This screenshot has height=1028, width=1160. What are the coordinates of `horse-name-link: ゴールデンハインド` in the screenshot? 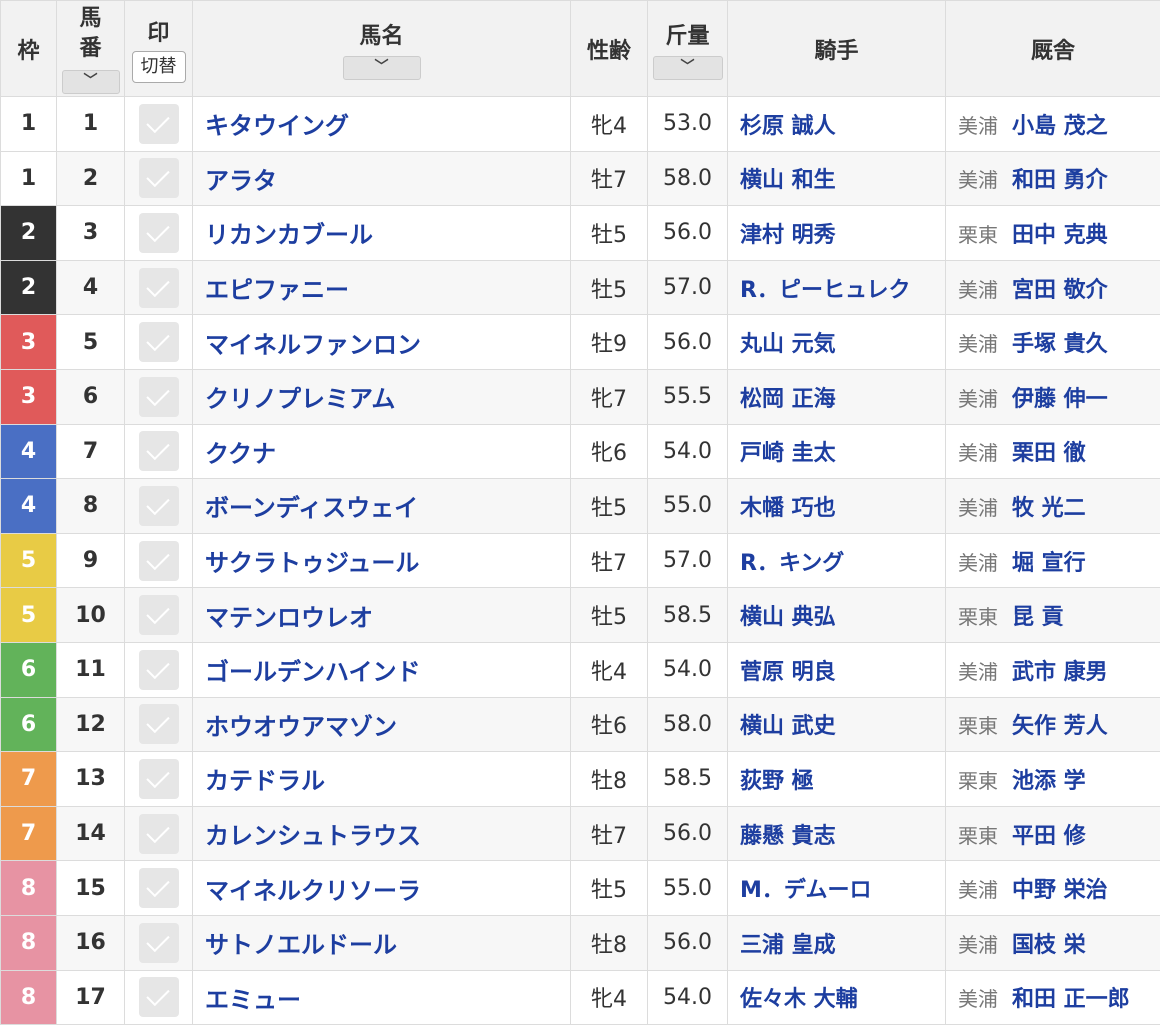 It's located at (381, 669).